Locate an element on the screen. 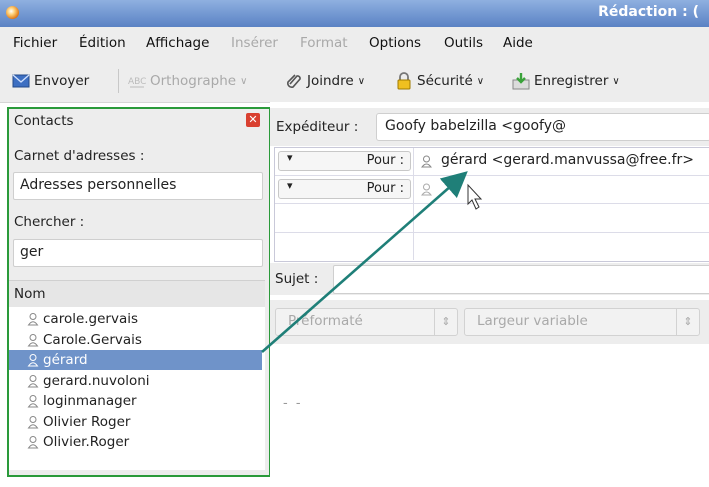  subject-label: Sujet : is located at coordinates (297, 279).